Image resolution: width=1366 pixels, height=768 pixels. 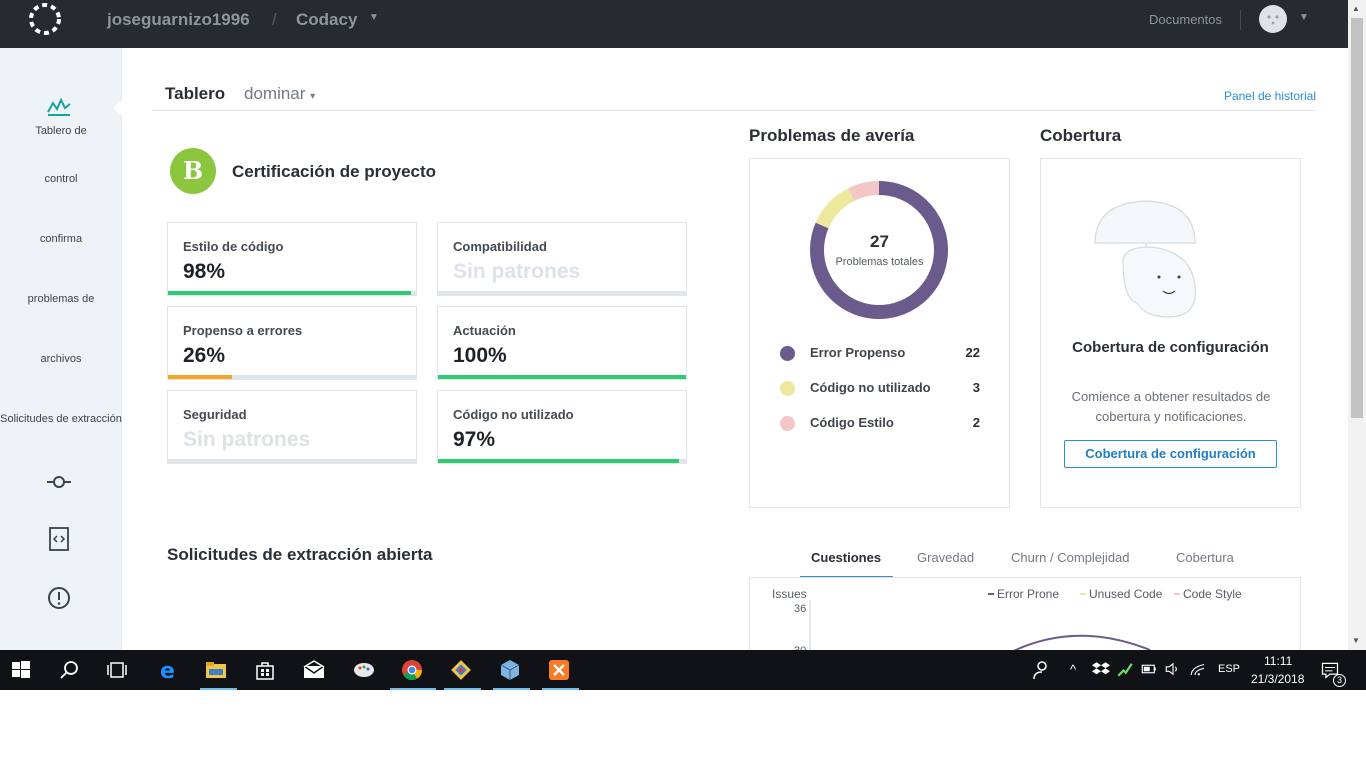 What do you see at coordinates (1101, 669) in the screenshot?
I see `dropbox-icon` at bounding box center [1101, 669].